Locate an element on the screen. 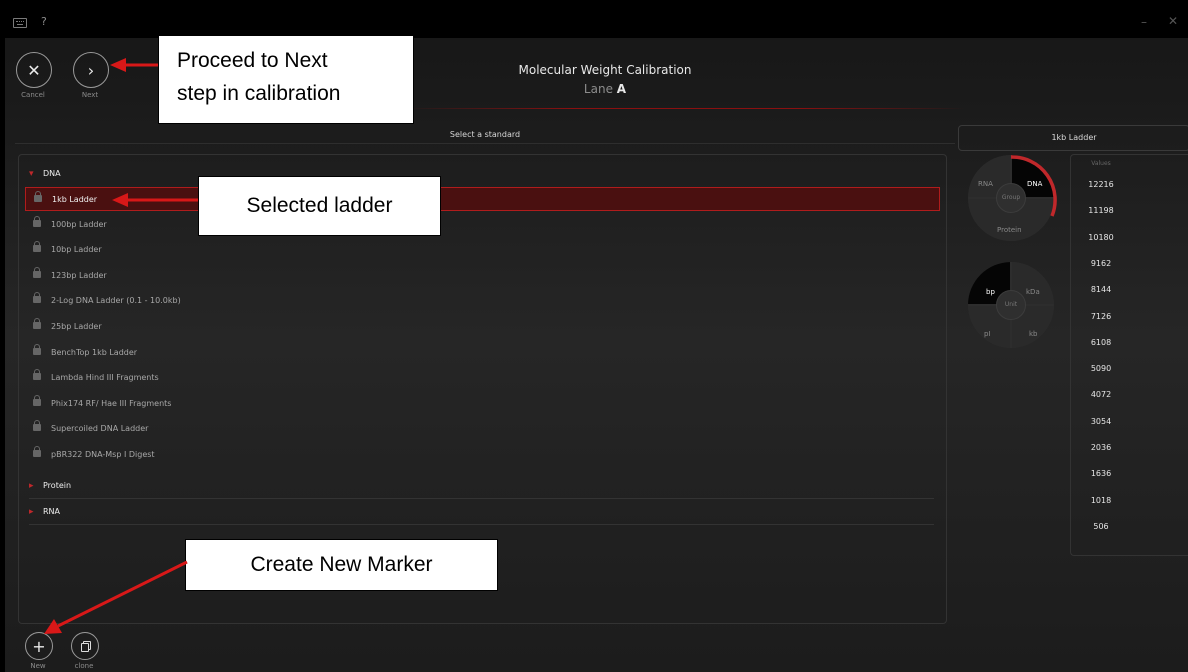  select-standard-header: Select a standard is located at coordinates (485, 134).